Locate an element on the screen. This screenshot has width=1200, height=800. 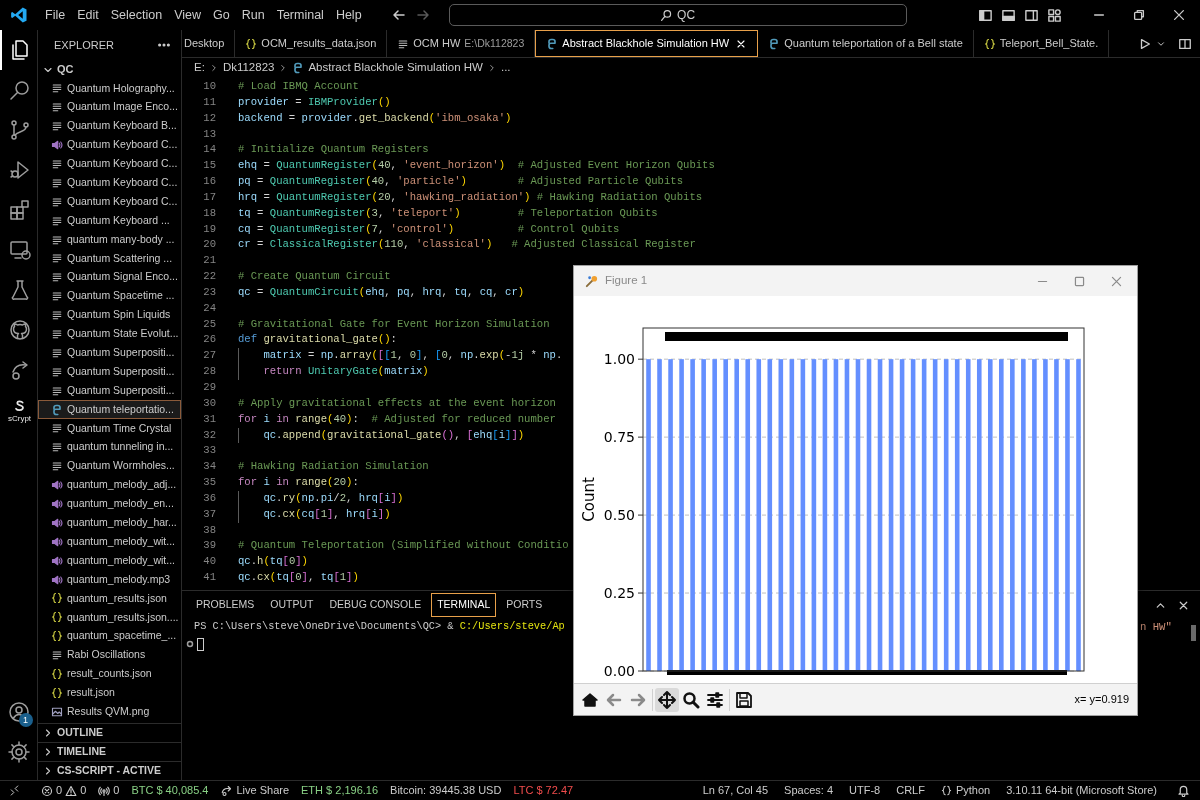
panel-tab: TERMINAL is located at coordinates (464, 605).